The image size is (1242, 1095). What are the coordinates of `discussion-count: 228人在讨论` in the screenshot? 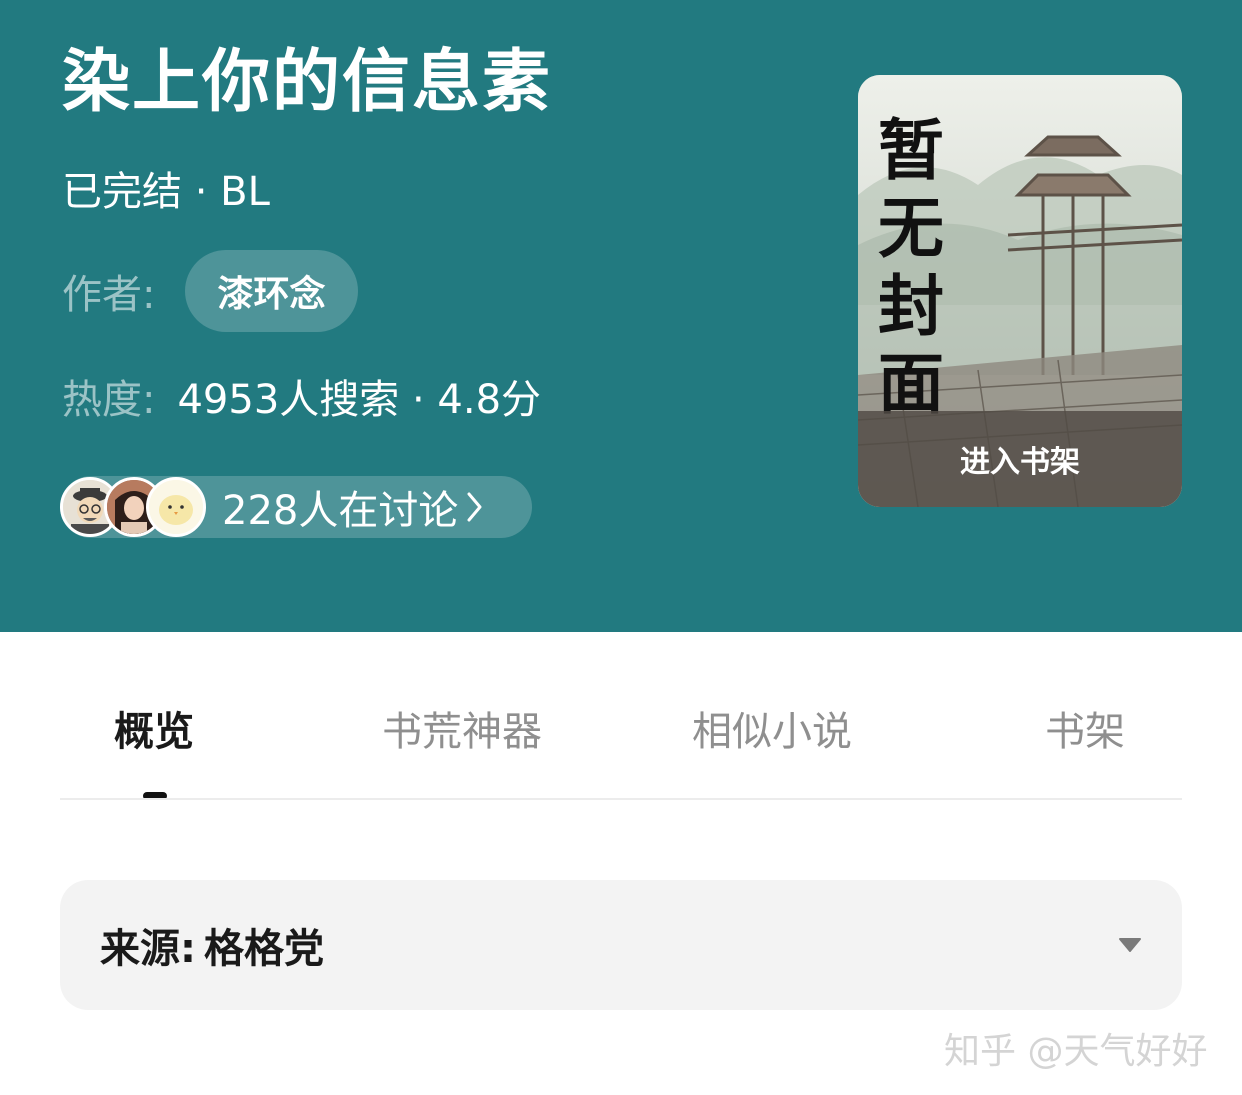 It's located at (340, 511).